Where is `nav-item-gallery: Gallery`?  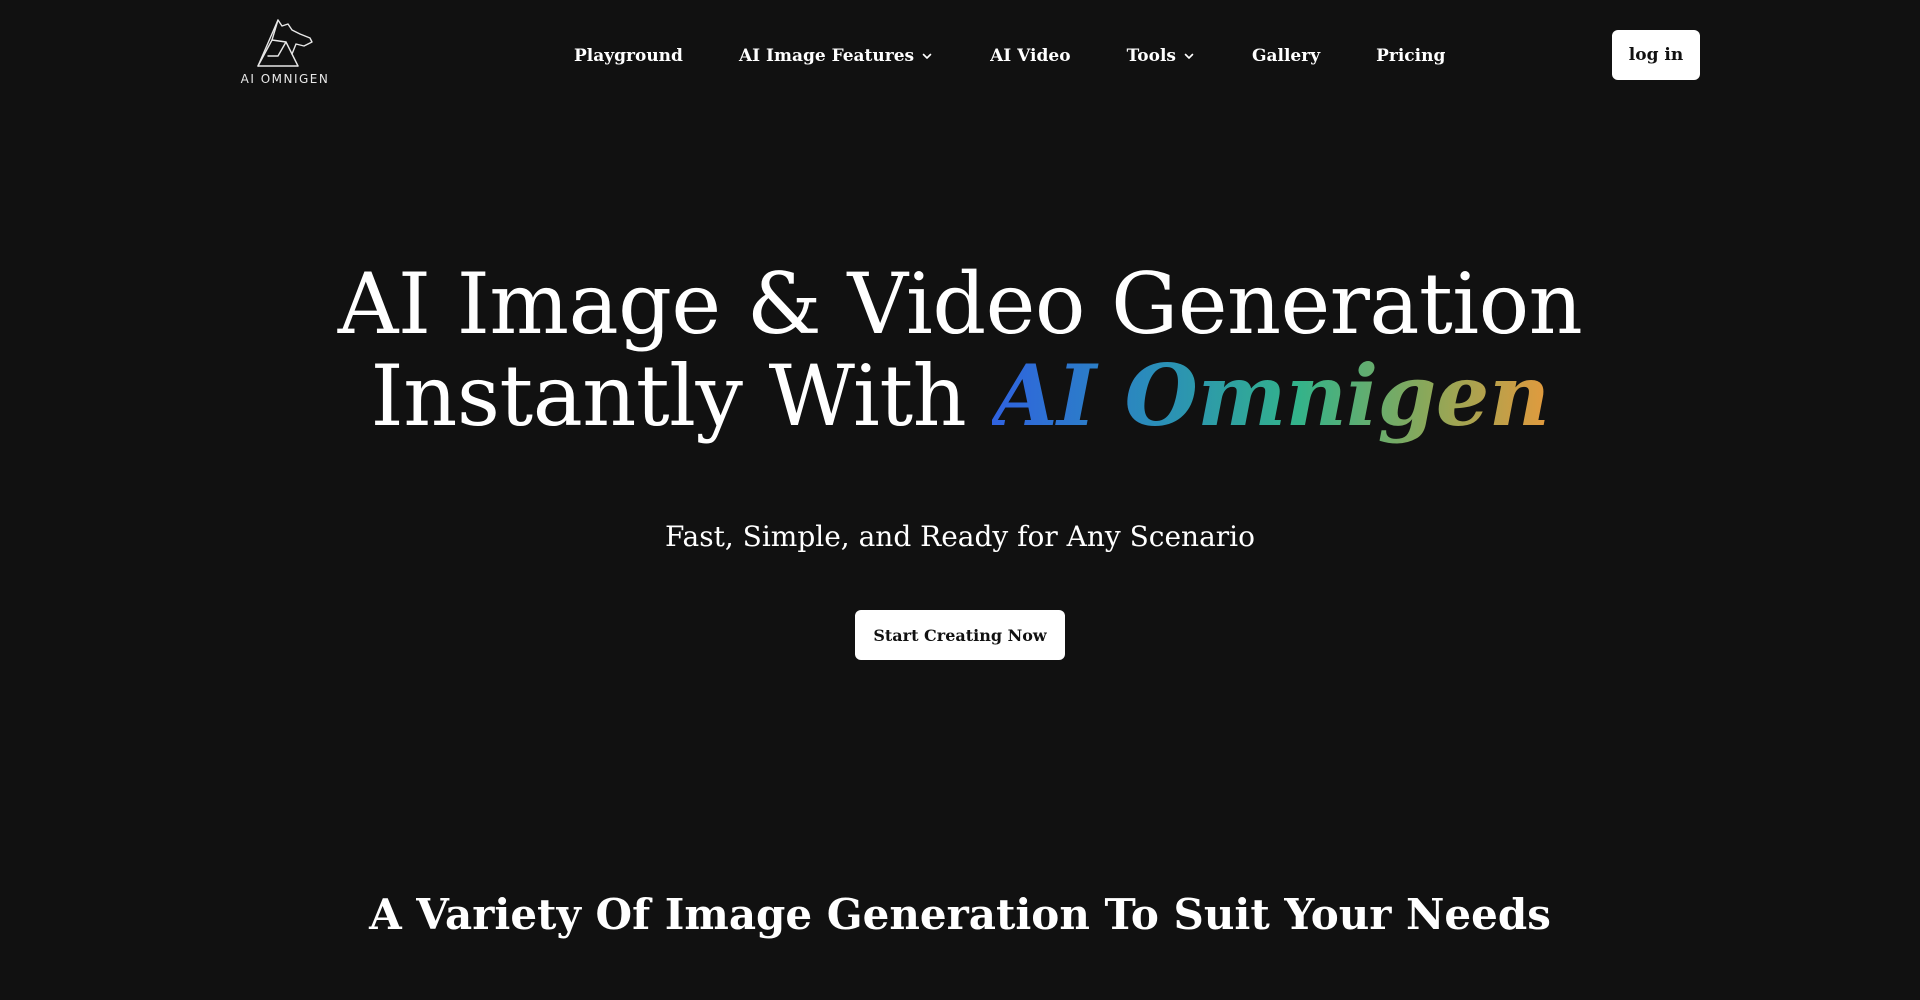 nav-item-gallery: Gallery is located at coordinates (1286, 56).